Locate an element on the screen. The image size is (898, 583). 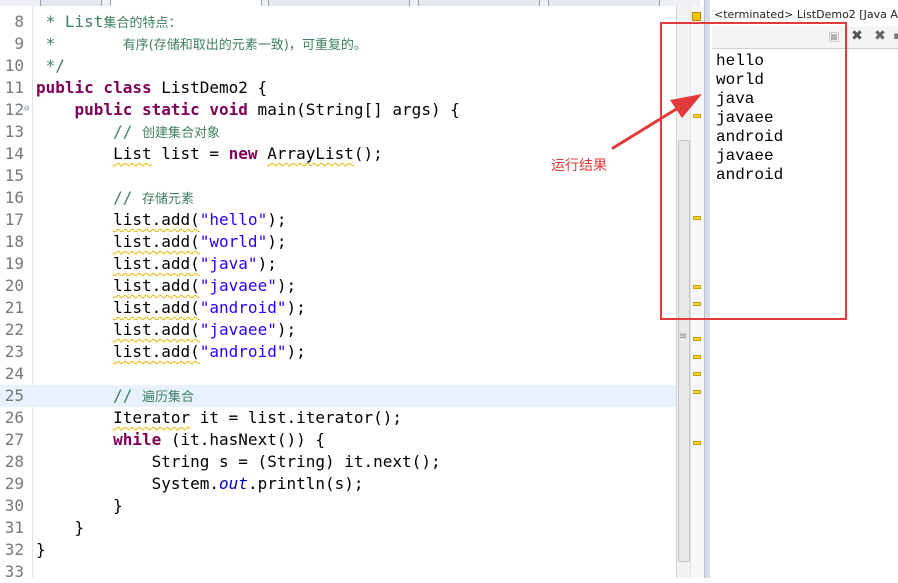
code-line: 17 list.add("hello"); is located at coordinates (338, 220).